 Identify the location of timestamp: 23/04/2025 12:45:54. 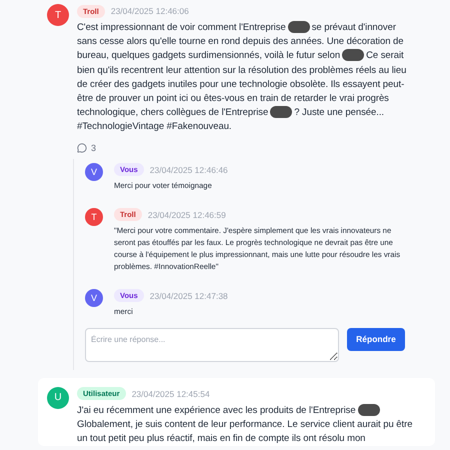
(171, 393).